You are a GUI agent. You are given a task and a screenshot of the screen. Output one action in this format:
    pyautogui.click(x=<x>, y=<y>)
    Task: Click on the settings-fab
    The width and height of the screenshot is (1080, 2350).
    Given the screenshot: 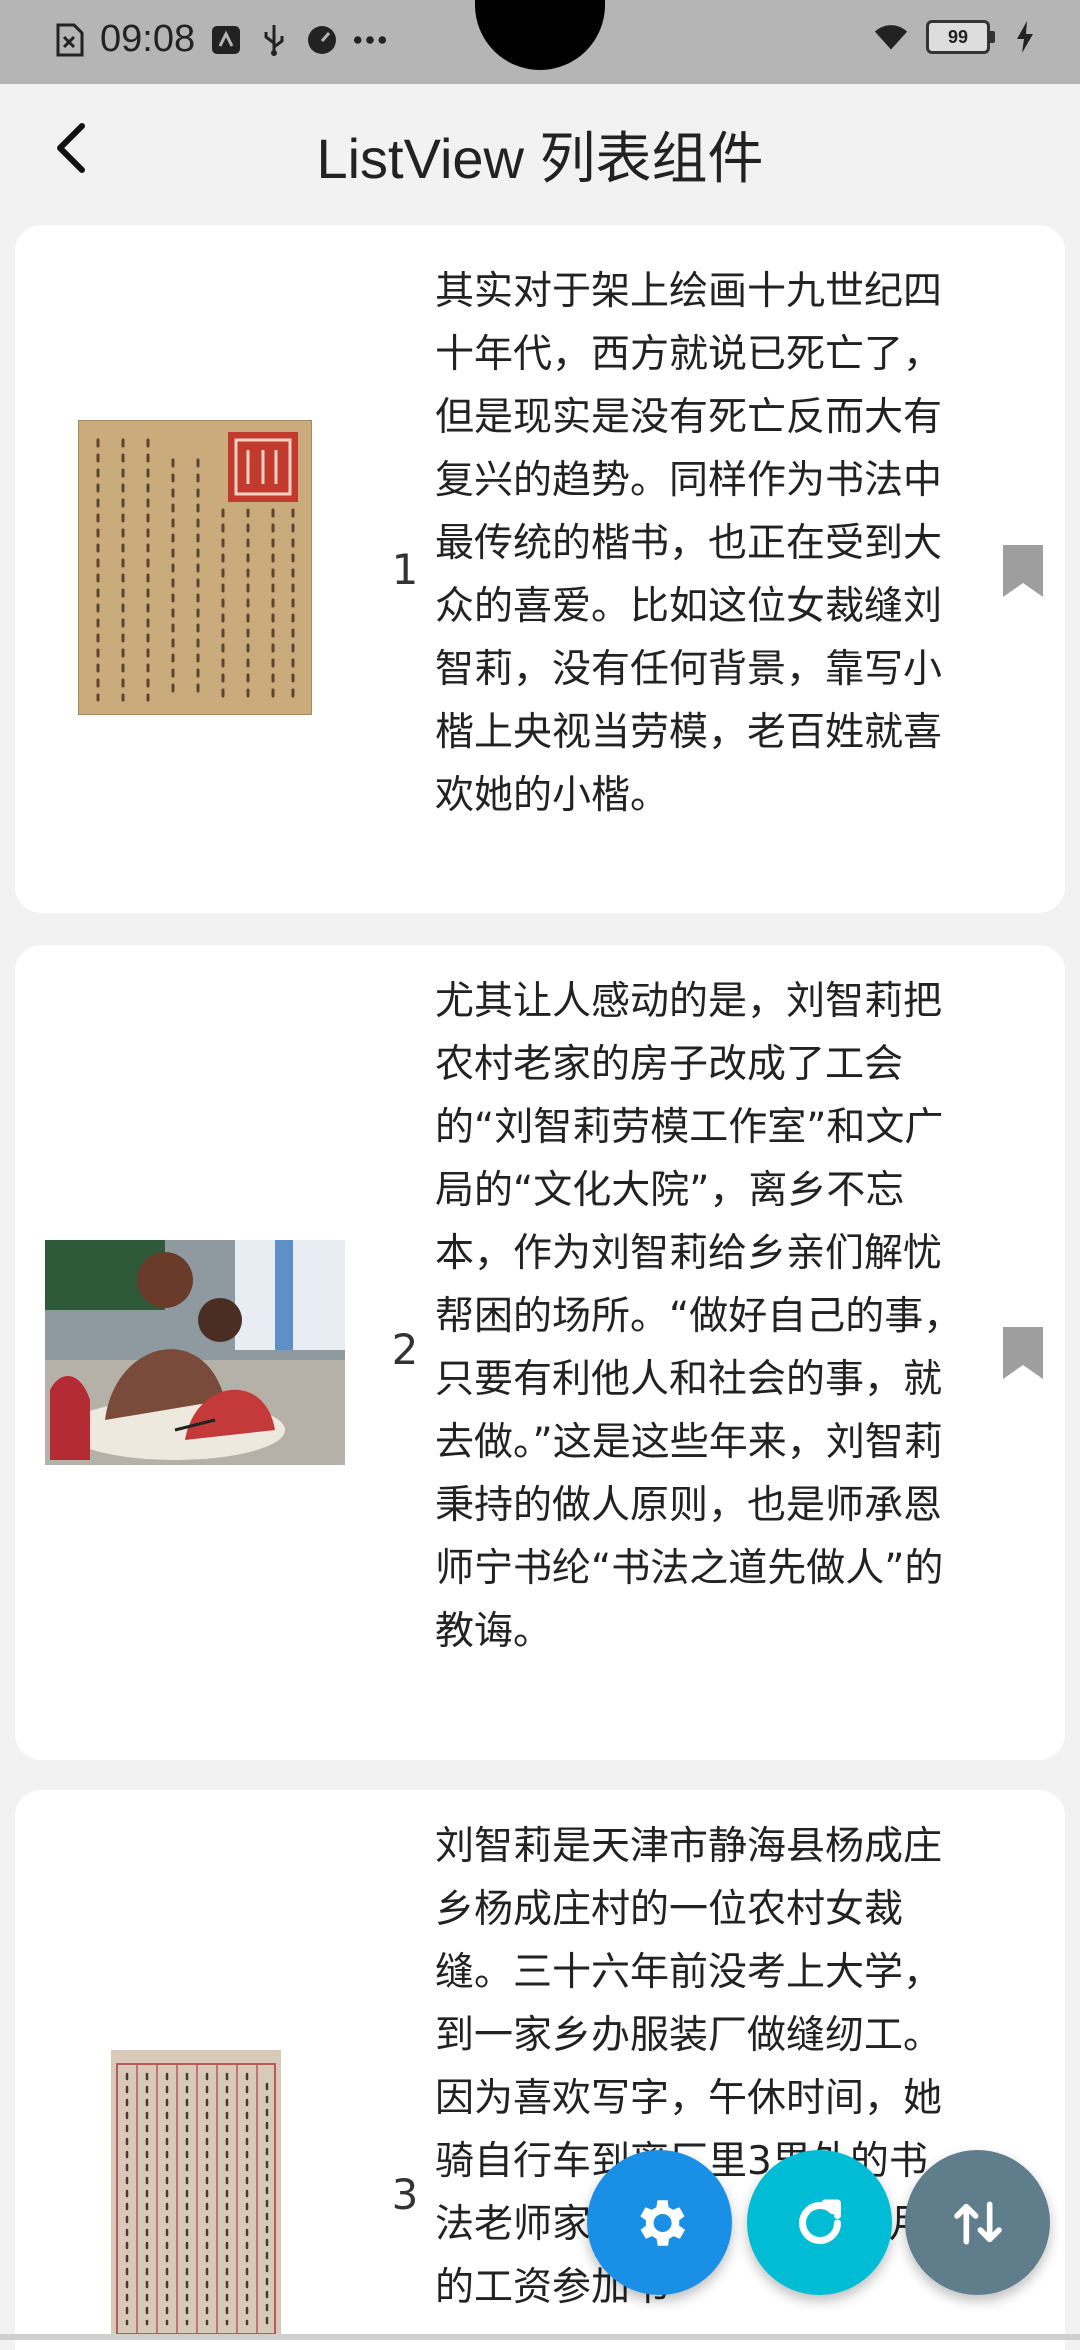 What is the action you would take?
    pyautogui.click(x=659, y=2222)
    